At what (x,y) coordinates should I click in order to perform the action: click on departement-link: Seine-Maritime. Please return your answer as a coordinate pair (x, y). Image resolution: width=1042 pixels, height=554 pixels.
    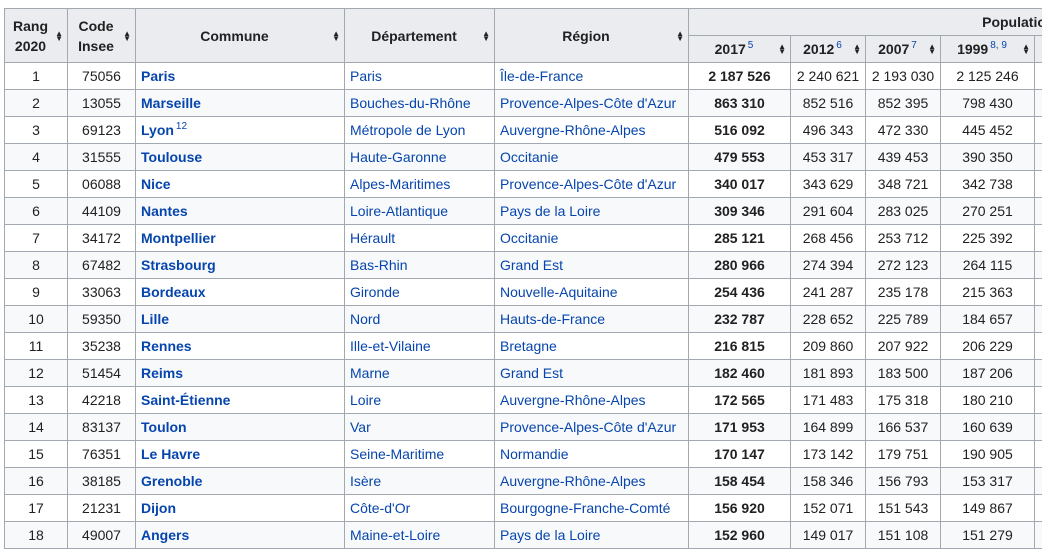
    Looking at the image, I should click on (397, 454).